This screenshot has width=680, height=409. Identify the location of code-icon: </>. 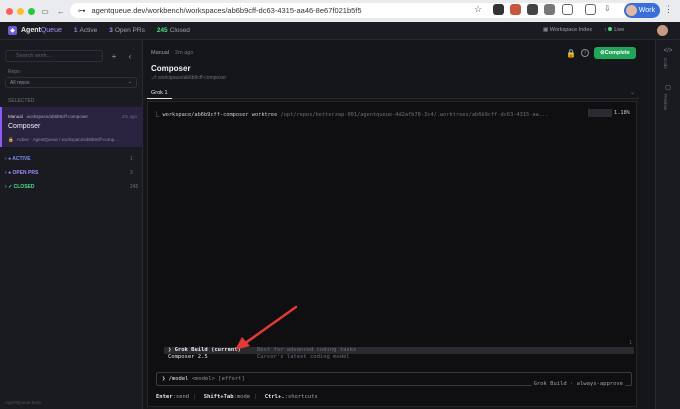
(668, 51).